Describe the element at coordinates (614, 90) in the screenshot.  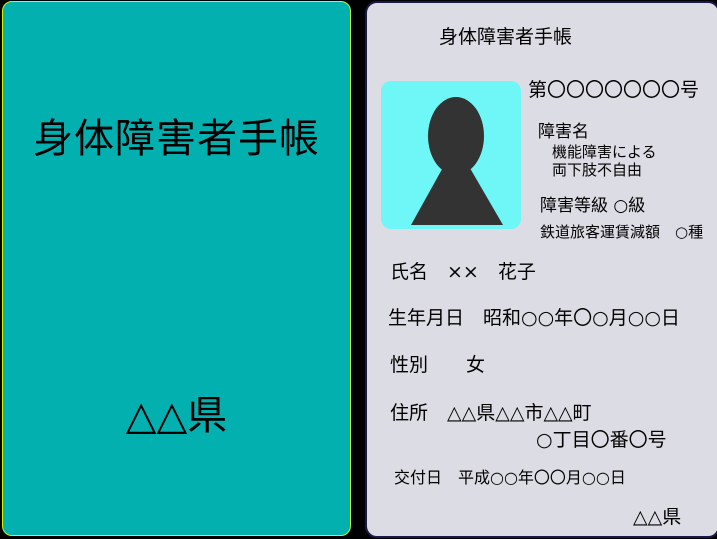
I see `certificate-number: 第〇〇〇〇〇〇〇号` at that location.